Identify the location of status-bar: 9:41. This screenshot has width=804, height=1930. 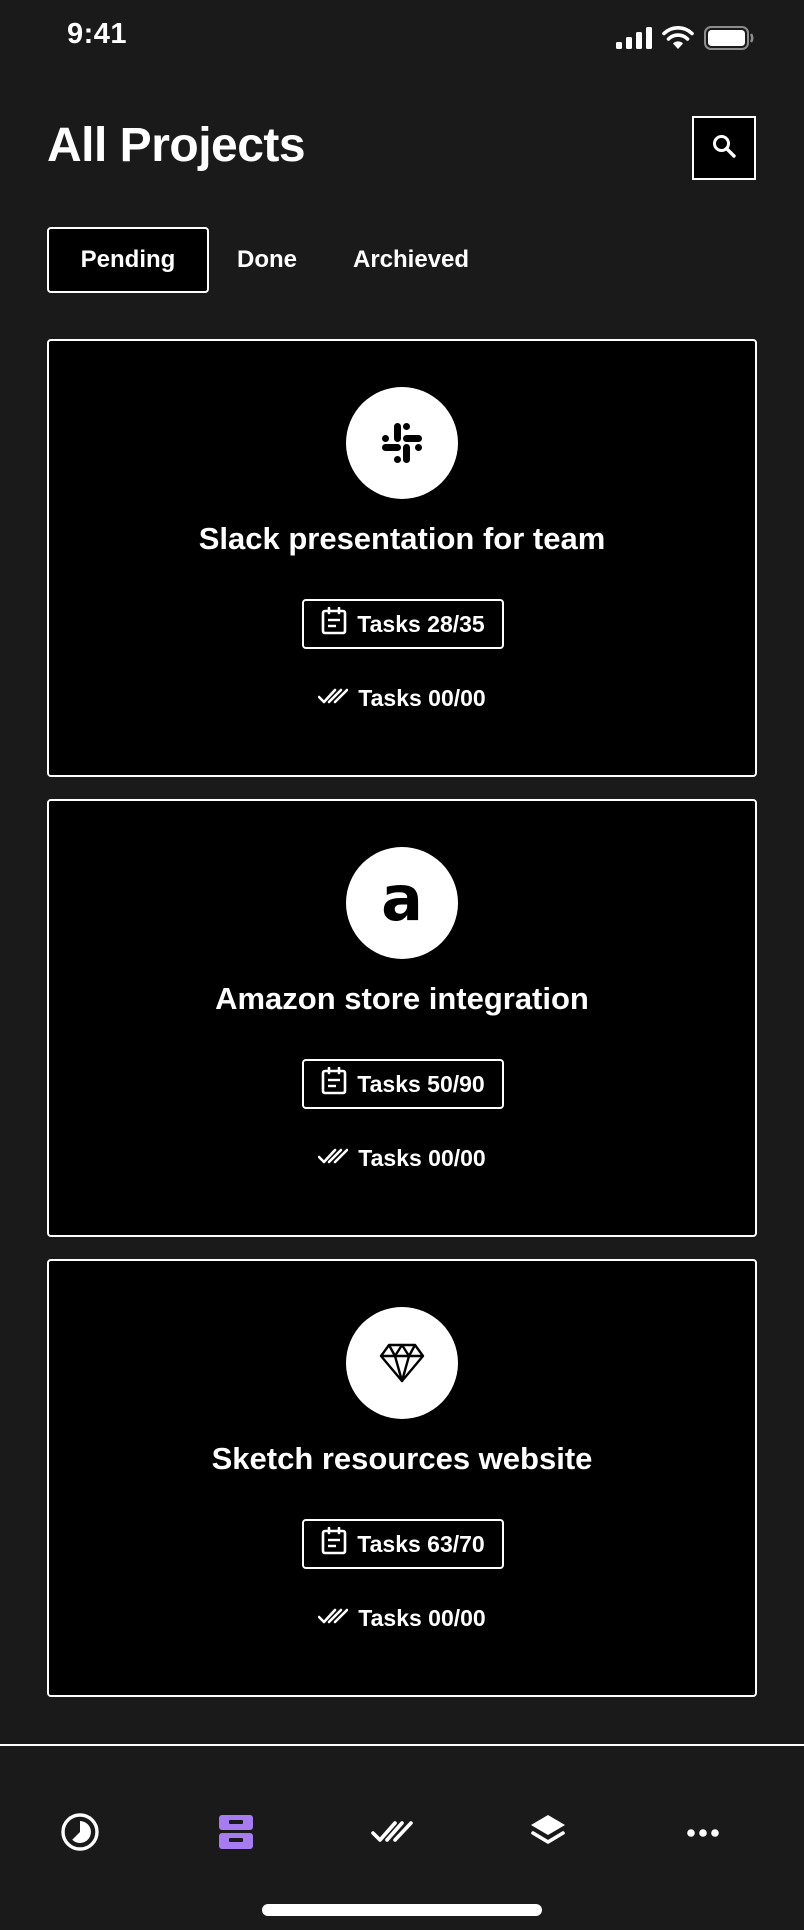
(402, 40).